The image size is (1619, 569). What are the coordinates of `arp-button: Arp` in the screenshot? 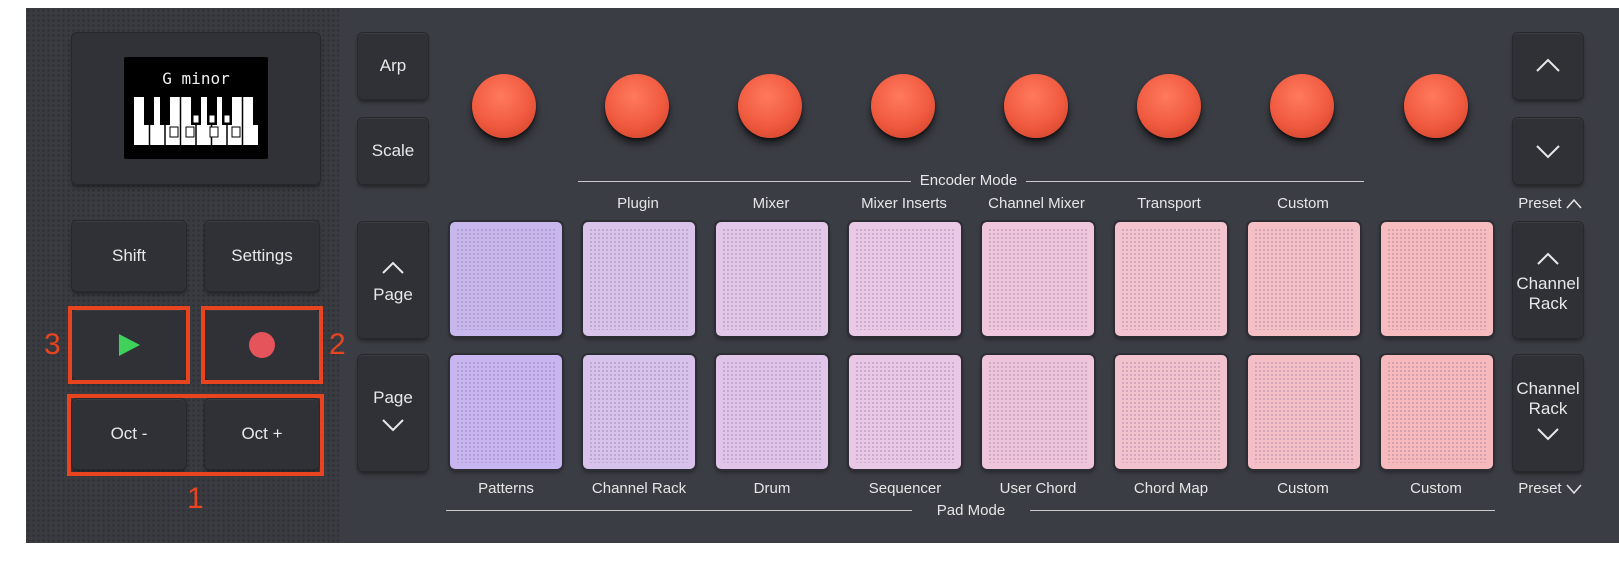 It's located at (393, 66).